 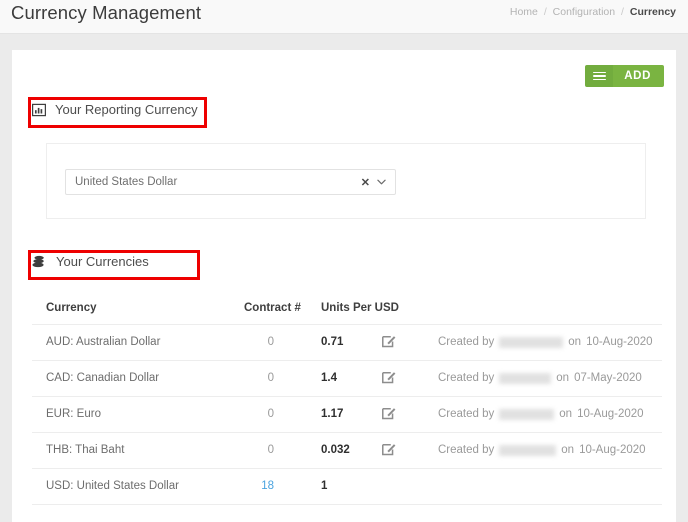 What do you see at coordinates (524, 12) in the screenshot?
I see `breadcrumb-item-home: Home` at bounding box center [524, 12].